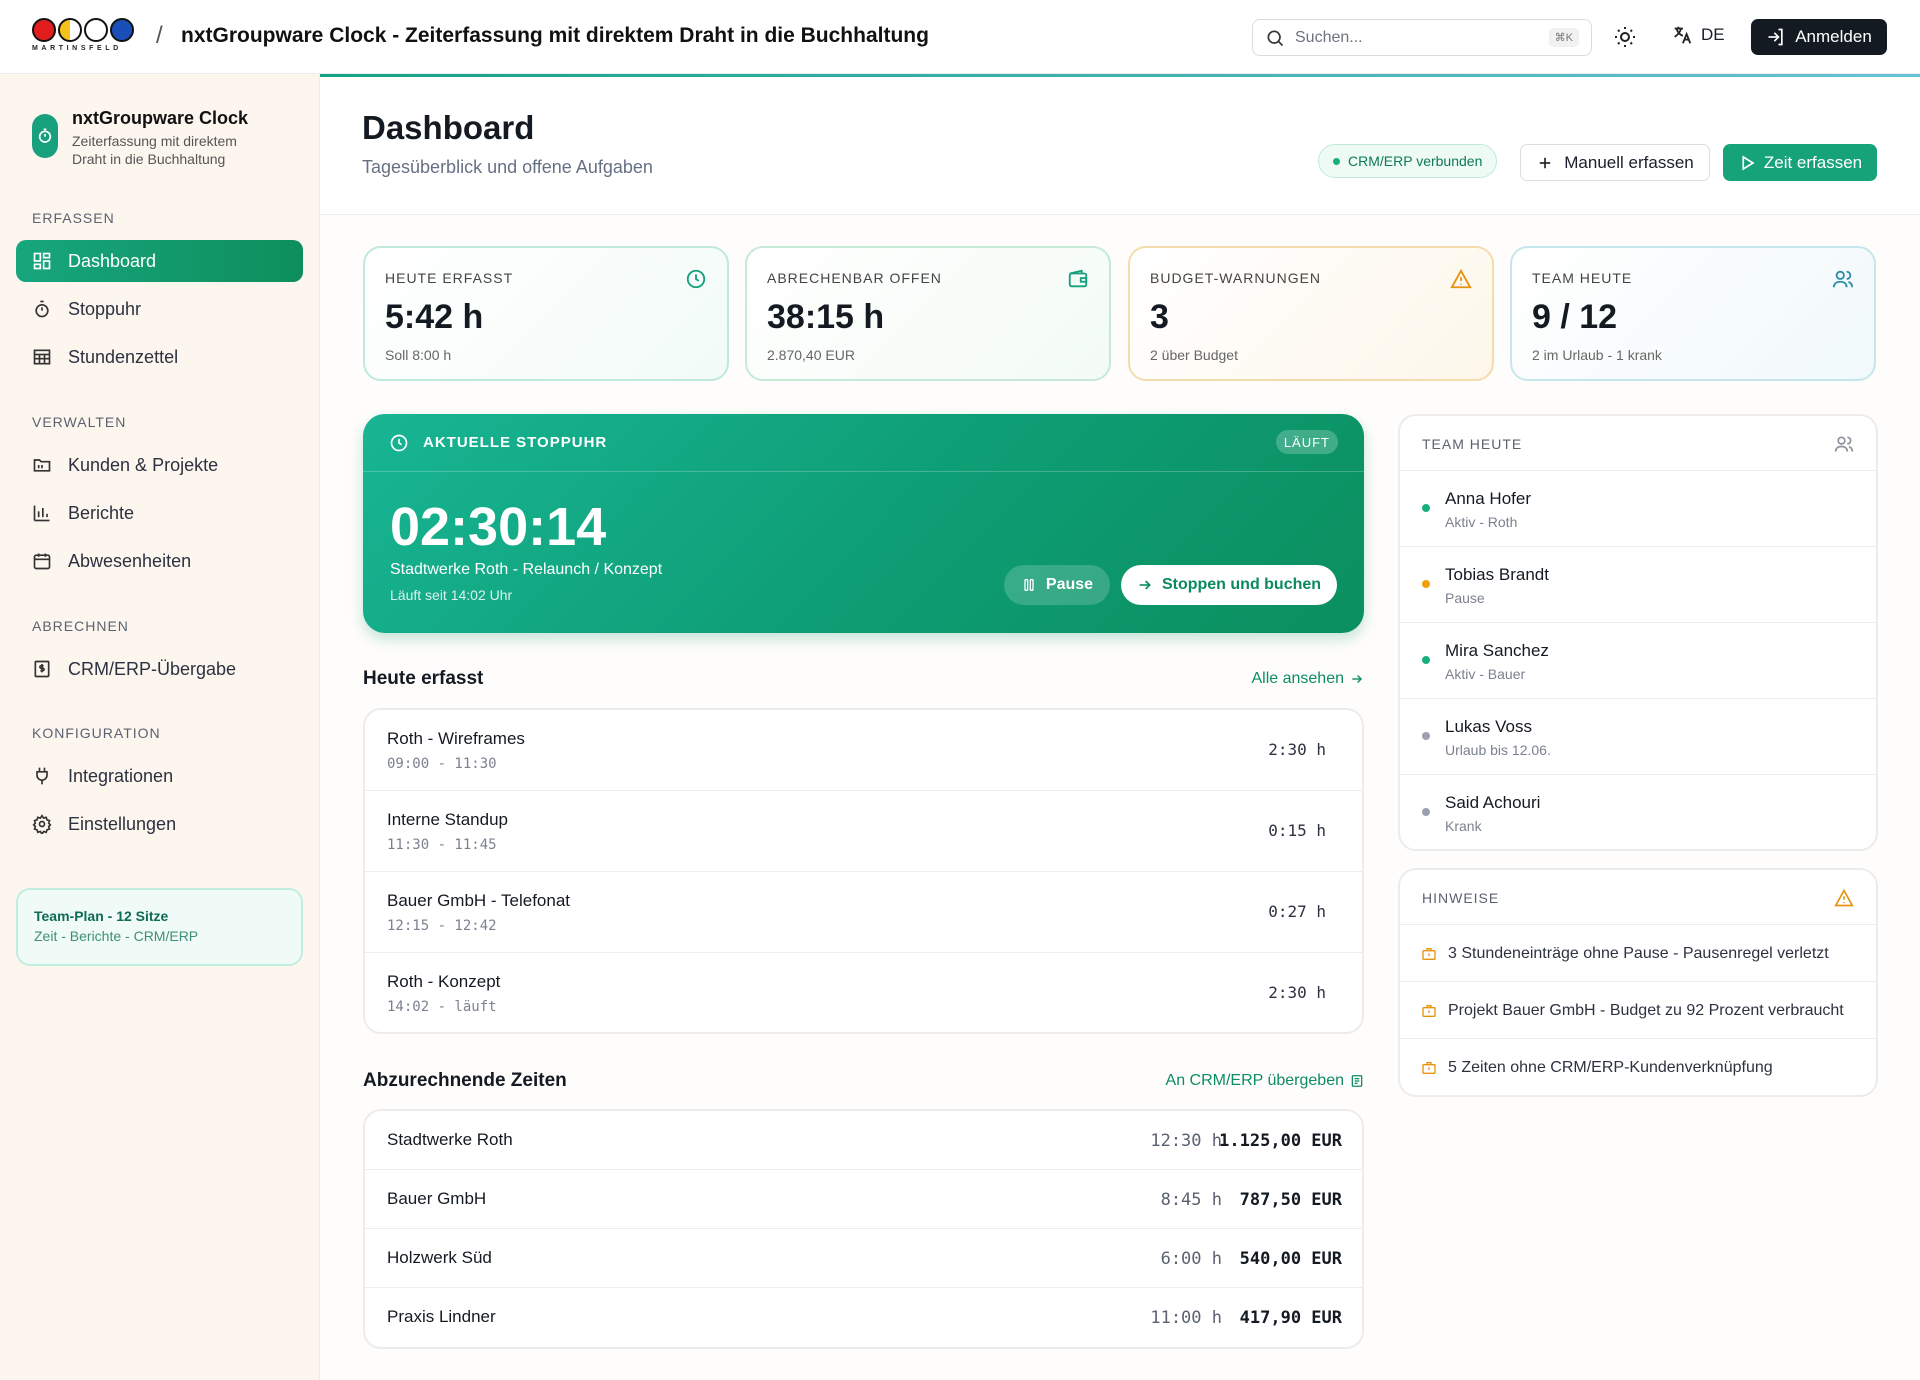  What do you see at coordinates (1357, 679) in the screenshot?
I see `arrow-right-icon` at bounding box center [1357, 679].